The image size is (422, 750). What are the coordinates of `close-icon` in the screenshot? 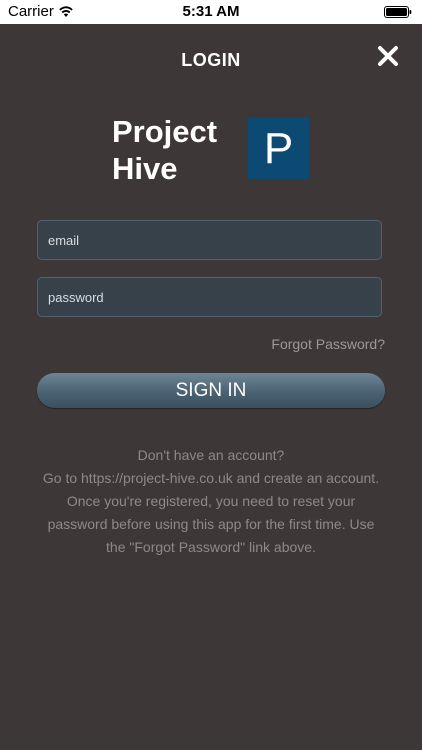 It's located at (388, 56).